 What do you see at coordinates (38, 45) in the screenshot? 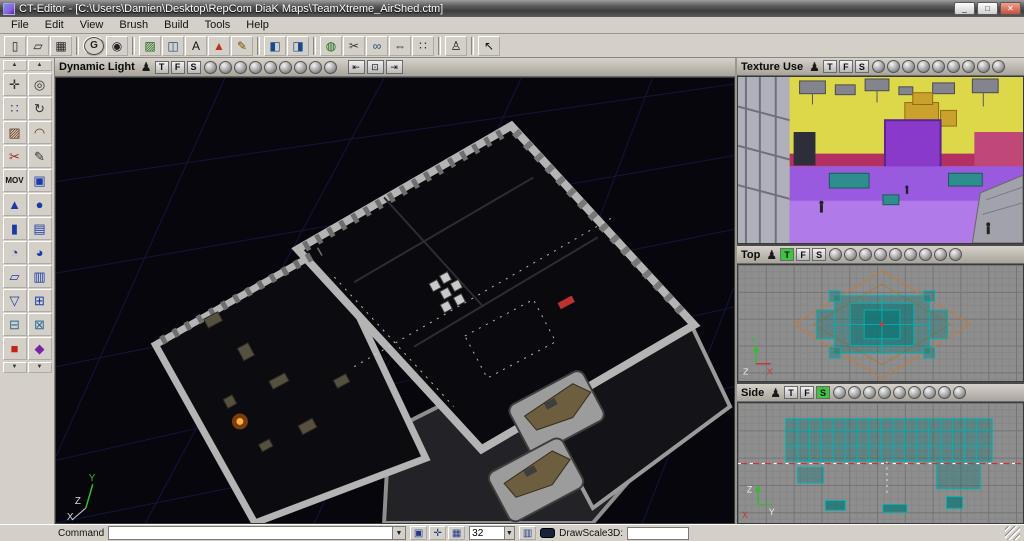
I see `open-map-icon: ▱` at bounding box center [38, 45].